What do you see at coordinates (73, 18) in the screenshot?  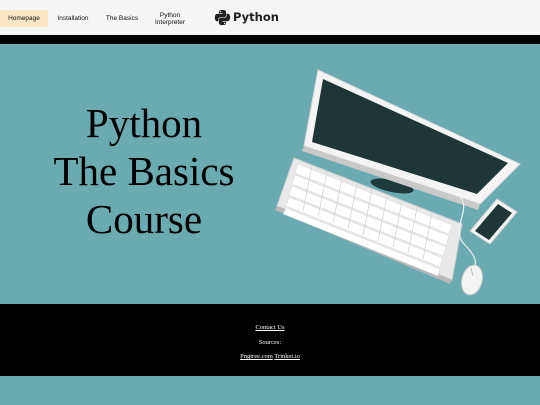 I see `nav-installation: Installation` at bounding box center [73, 18].